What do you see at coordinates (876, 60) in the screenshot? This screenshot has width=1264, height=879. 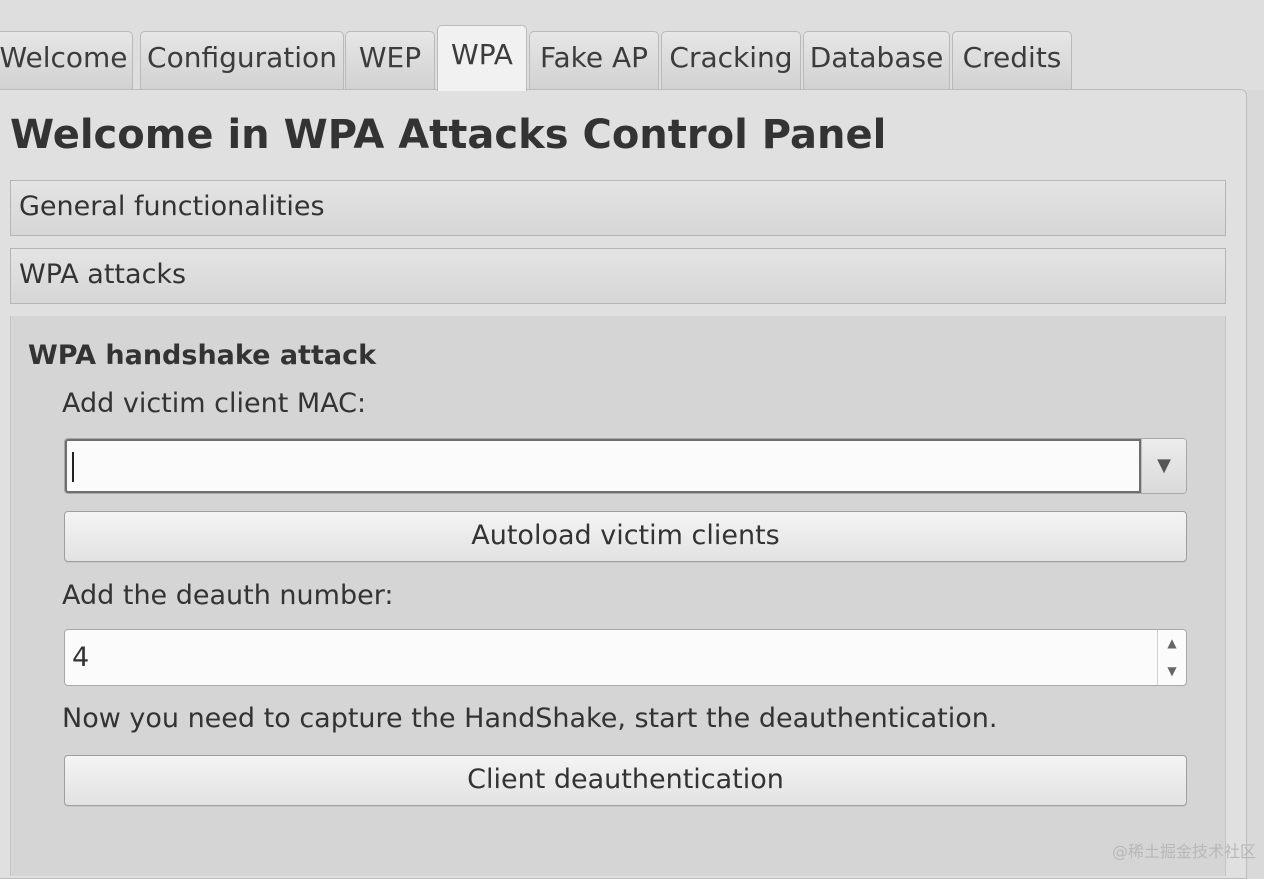 I see `tab-database: Database` at bounding box center [876, 60].